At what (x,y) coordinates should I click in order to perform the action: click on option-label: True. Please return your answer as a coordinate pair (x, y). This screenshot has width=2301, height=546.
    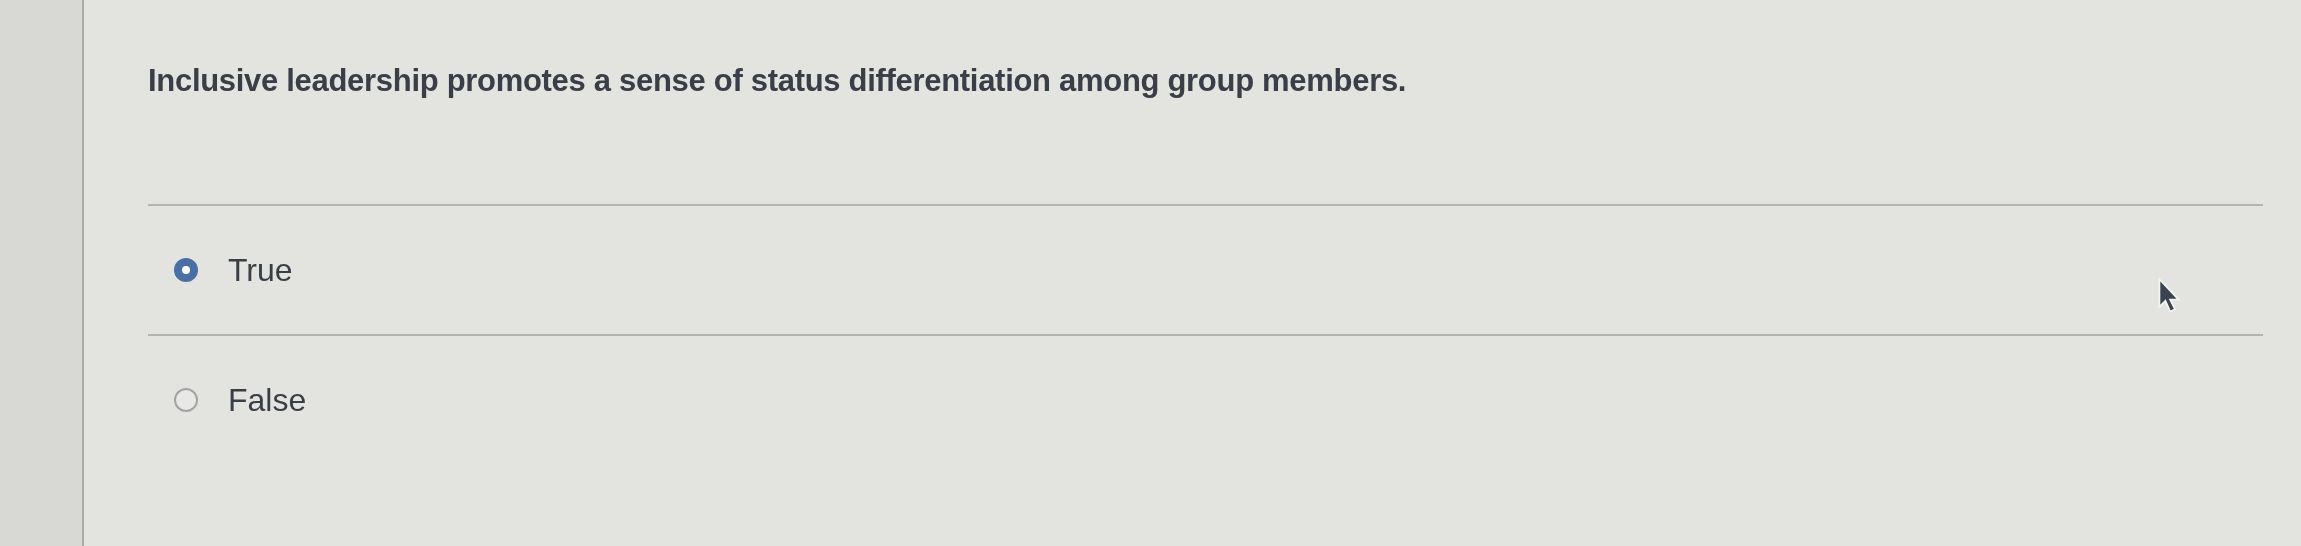
    Looking at the image, I should click on (260, 270).